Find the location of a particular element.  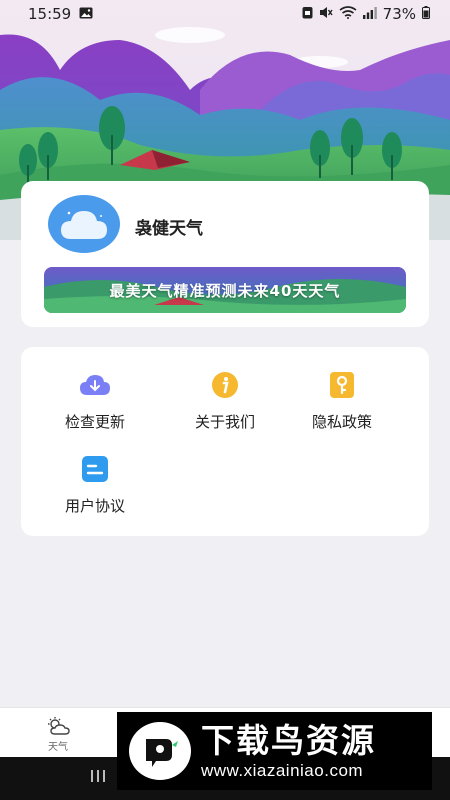

status-bar: 15:59 73% is located at coordinates (225, 14).